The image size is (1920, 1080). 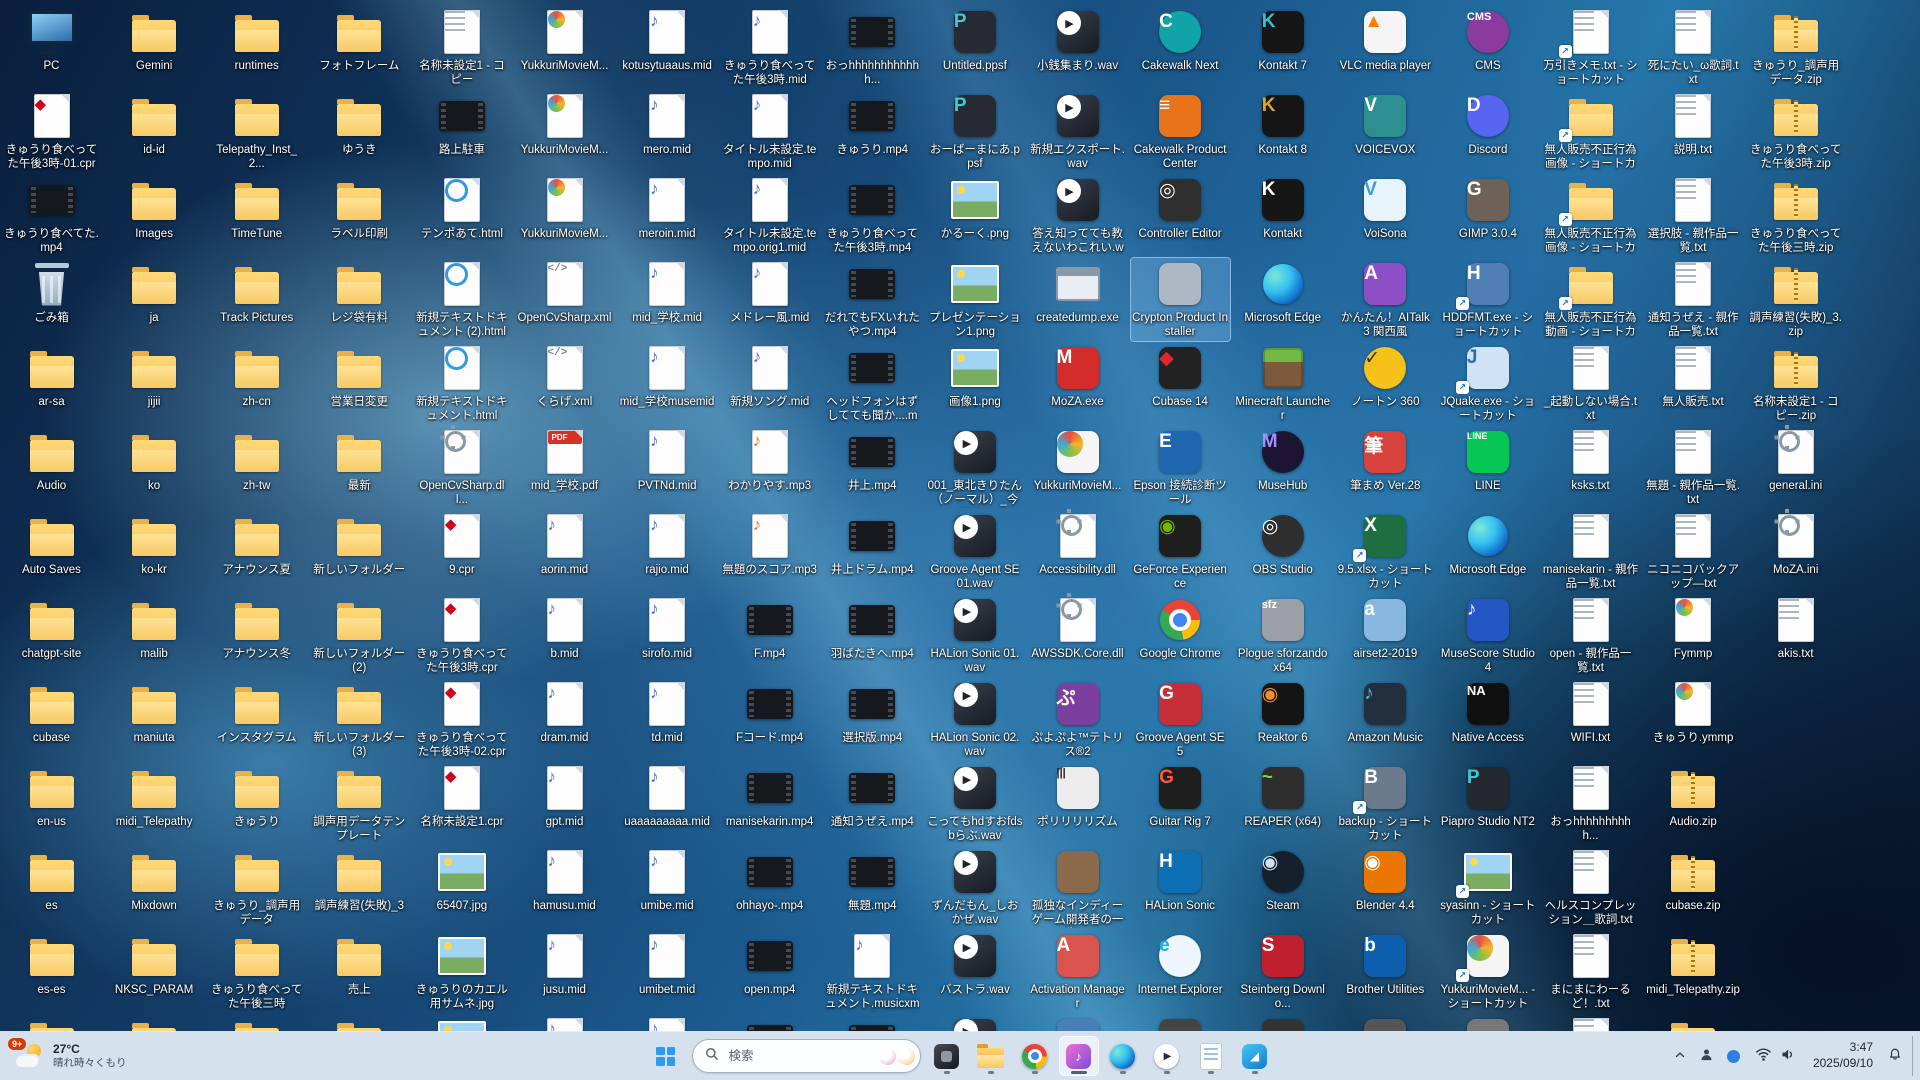 What do you see at coordinates (564, 460) in the screenshot?
I see `desktop-icon: PDF mid_学校.pdf` at bounding box center [564, 460].